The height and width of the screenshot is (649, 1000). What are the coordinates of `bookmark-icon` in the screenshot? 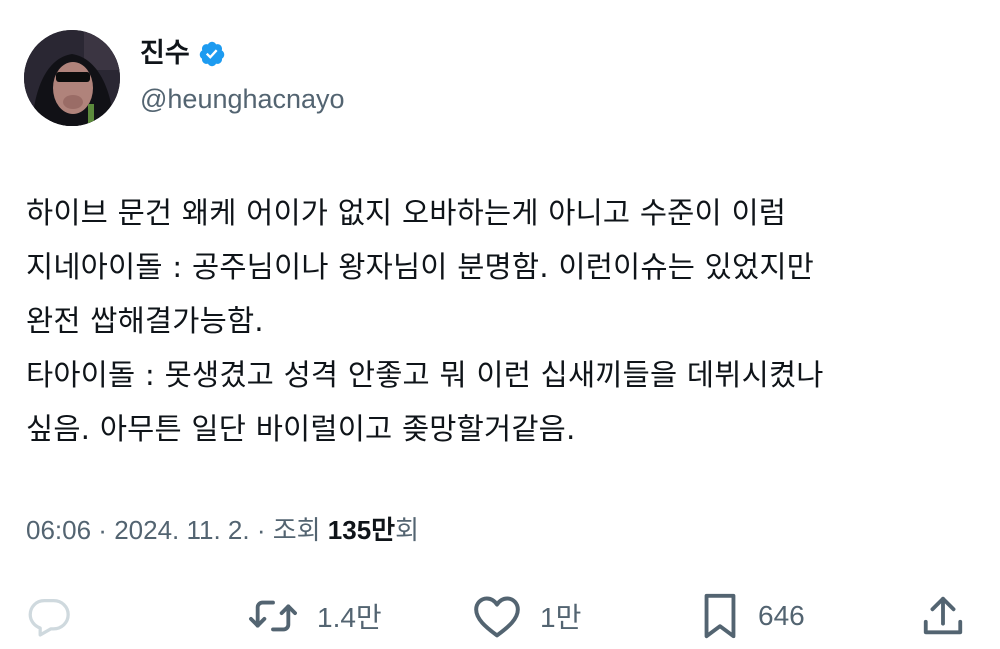 It's located at (720, 616).